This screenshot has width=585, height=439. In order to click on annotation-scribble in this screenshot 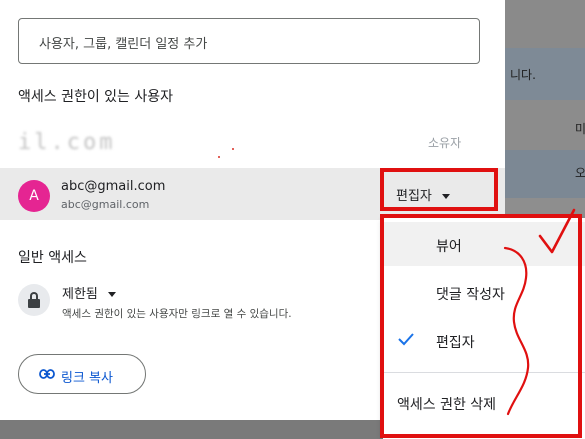, I will do `click(539, 312)`.